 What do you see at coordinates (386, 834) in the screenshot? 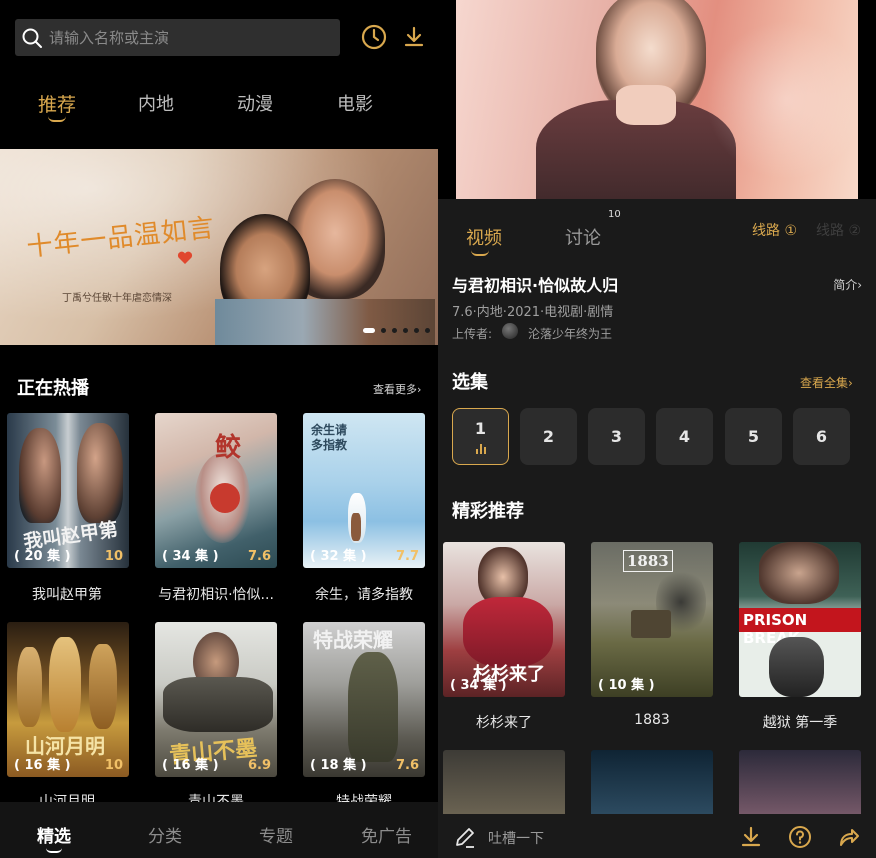
I see `nav-ad-free: 免广告` at bounding box center [386, 834].